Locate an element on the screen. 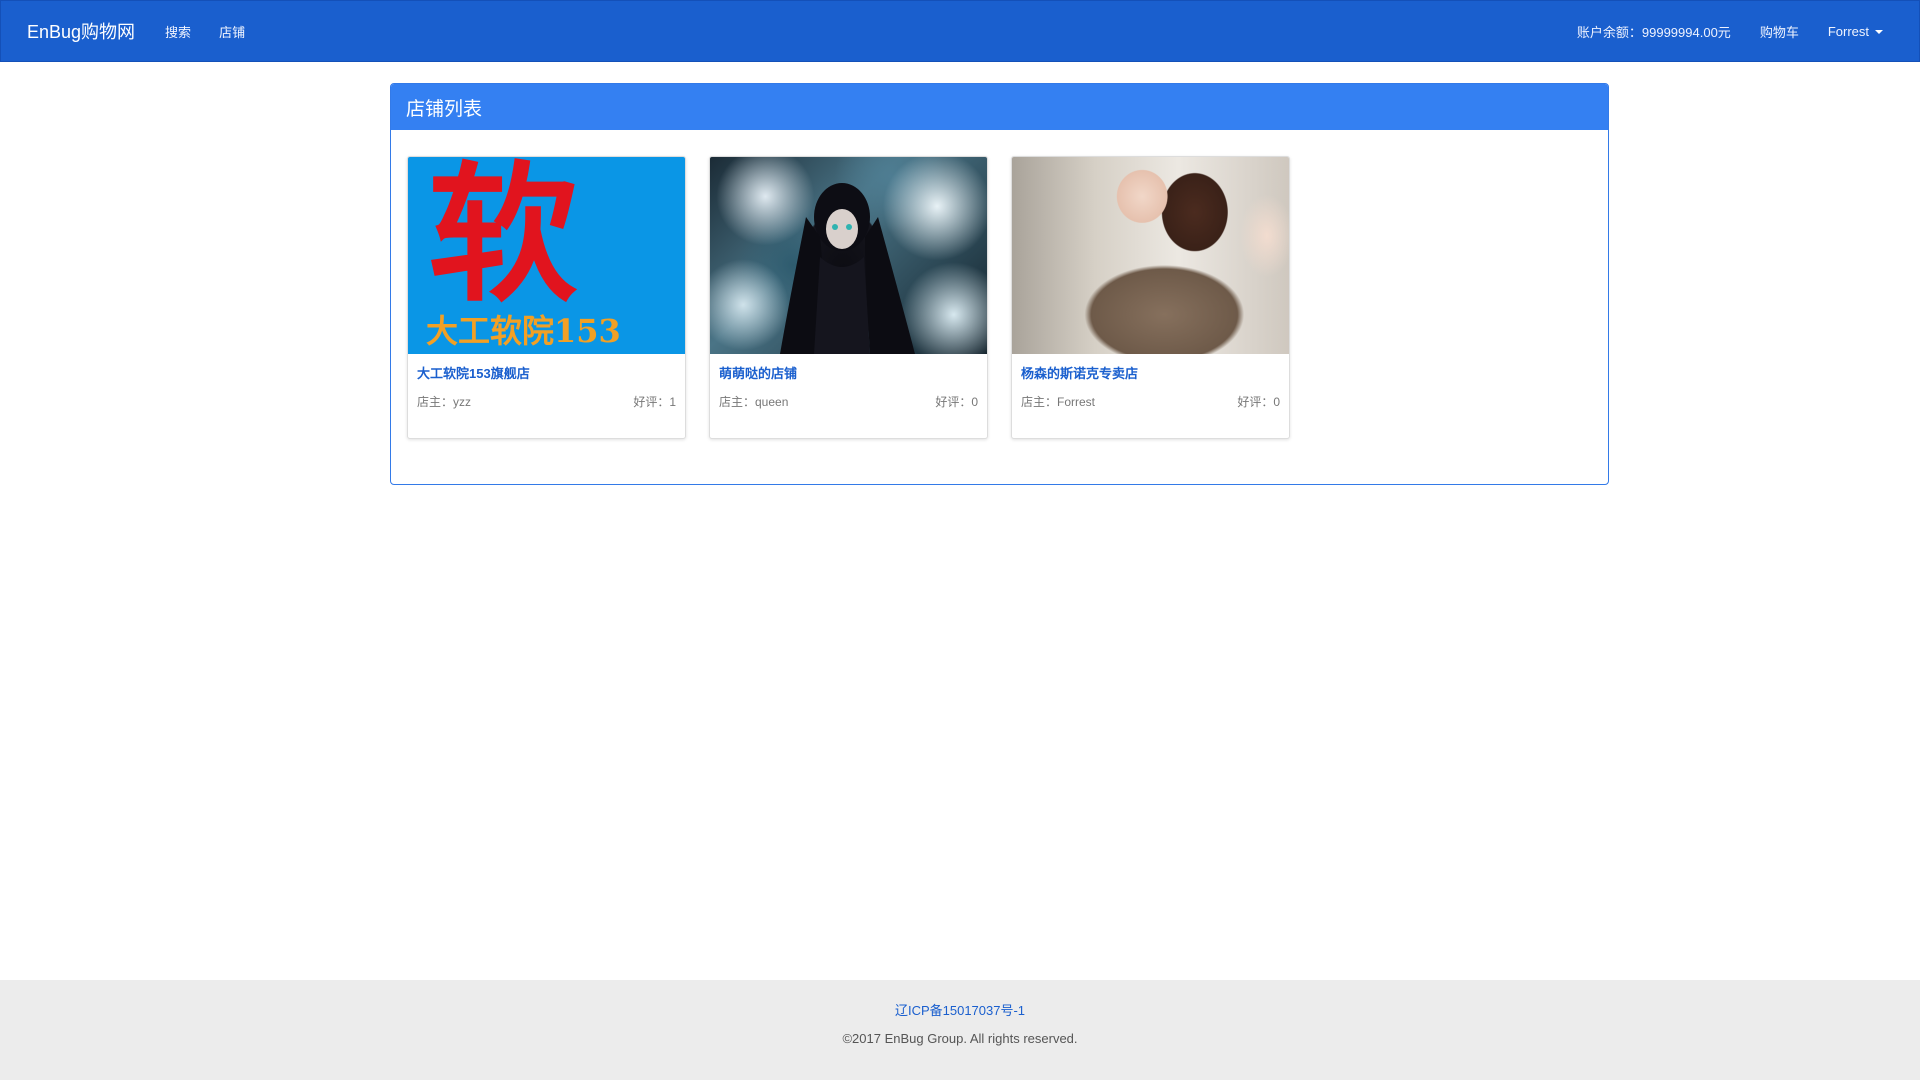 The image size is (1920, 1080). shop-card: 杨森的斯诺克专卖店 店主：Forrest 好评：0 is located at coordinates (1150, 297).